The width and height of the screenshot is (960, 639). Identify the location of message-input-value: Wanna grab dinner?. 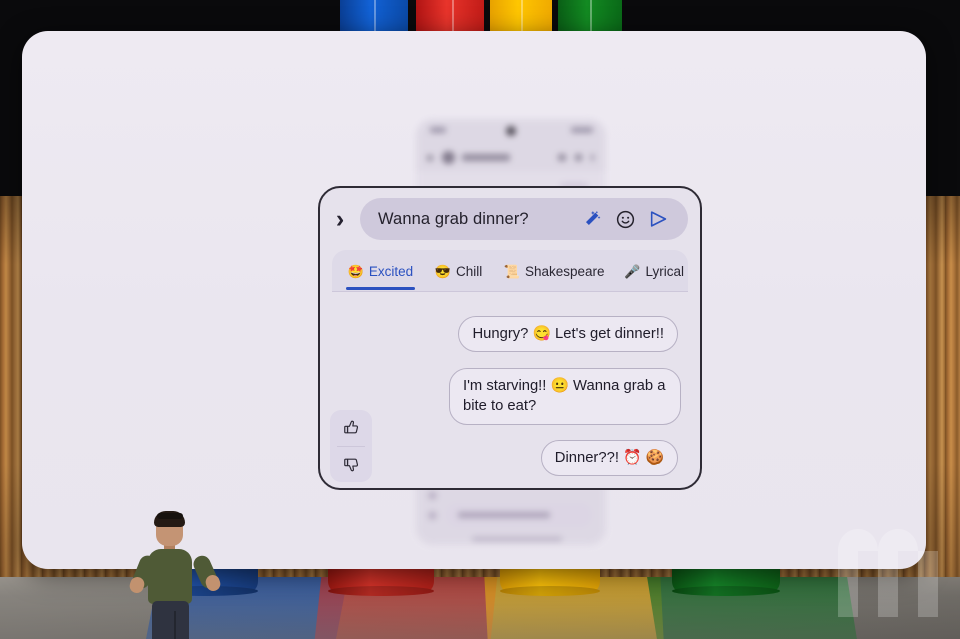
(453, 218).